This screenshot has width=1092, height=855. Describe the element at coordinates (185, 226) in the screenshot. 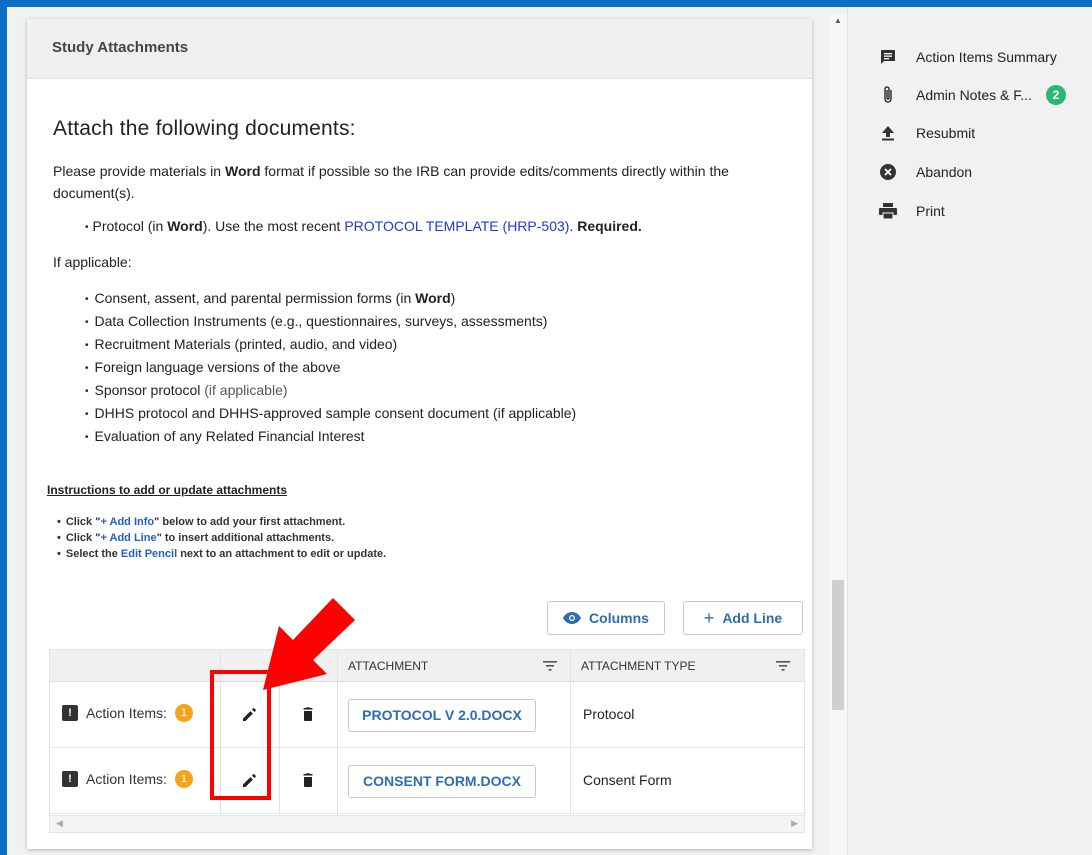

I see `protocol-word: Word` at that location.